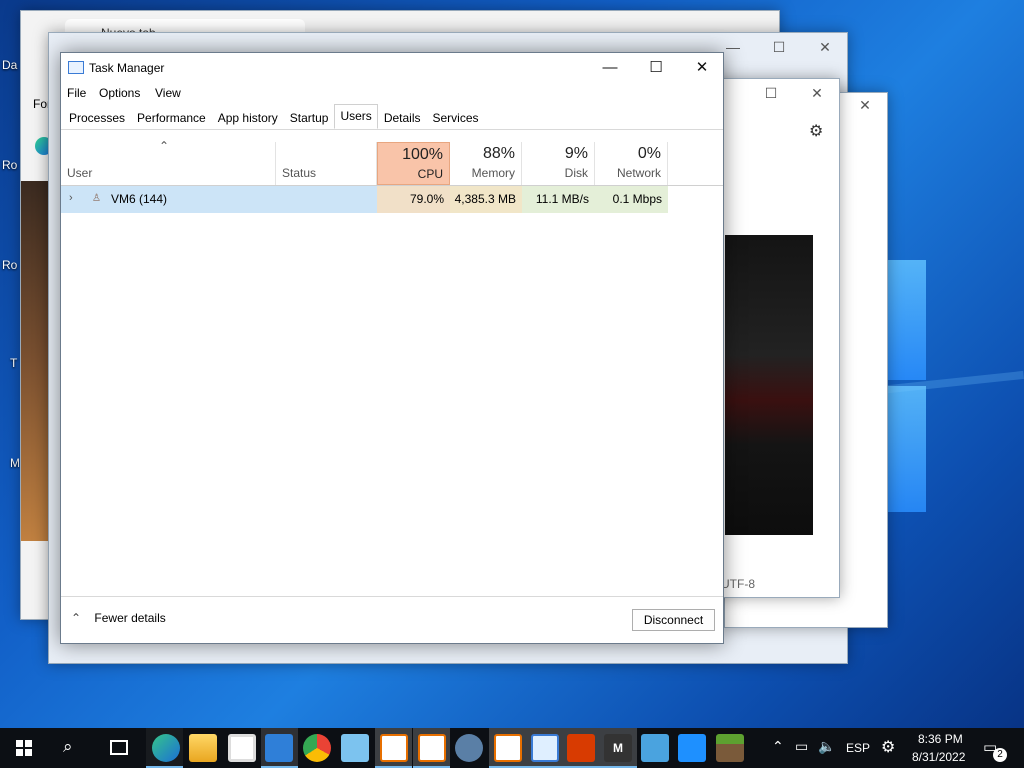 The height and width of the screenshot is (768, 1024). I want to click on tab-details: Details, so click(402, 117).